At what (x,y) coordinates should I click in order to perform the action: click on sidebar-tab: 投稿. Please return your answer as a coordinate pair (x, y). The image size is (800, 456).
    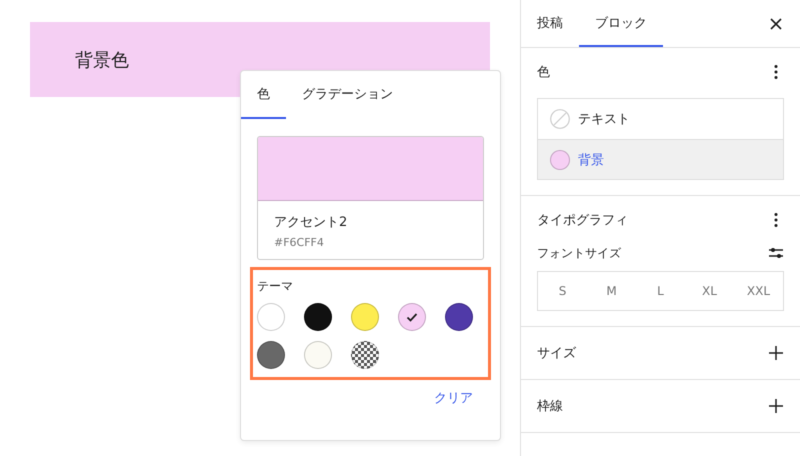
    Looking at the image, I should click on (550, 23).